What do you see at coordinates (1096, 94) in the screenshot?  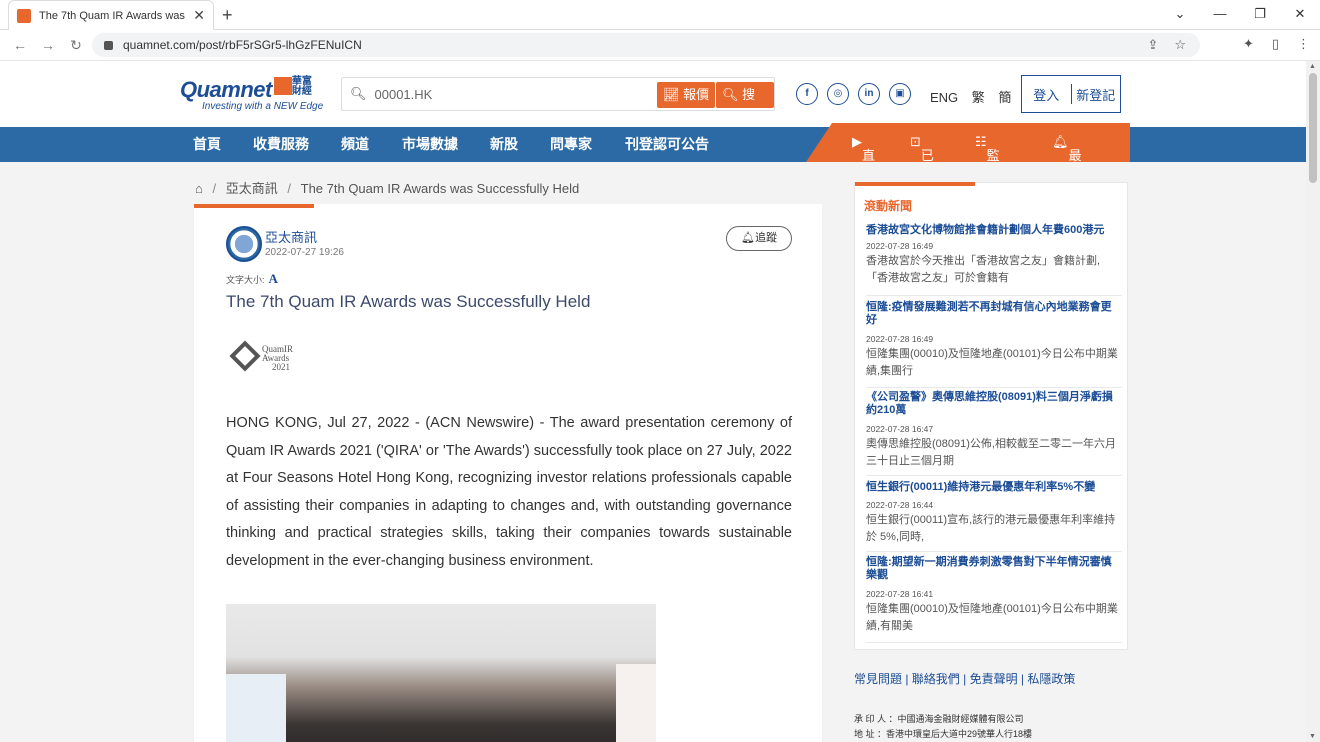 I see `register-button: 新登記` at bounding box center [1096, 94].